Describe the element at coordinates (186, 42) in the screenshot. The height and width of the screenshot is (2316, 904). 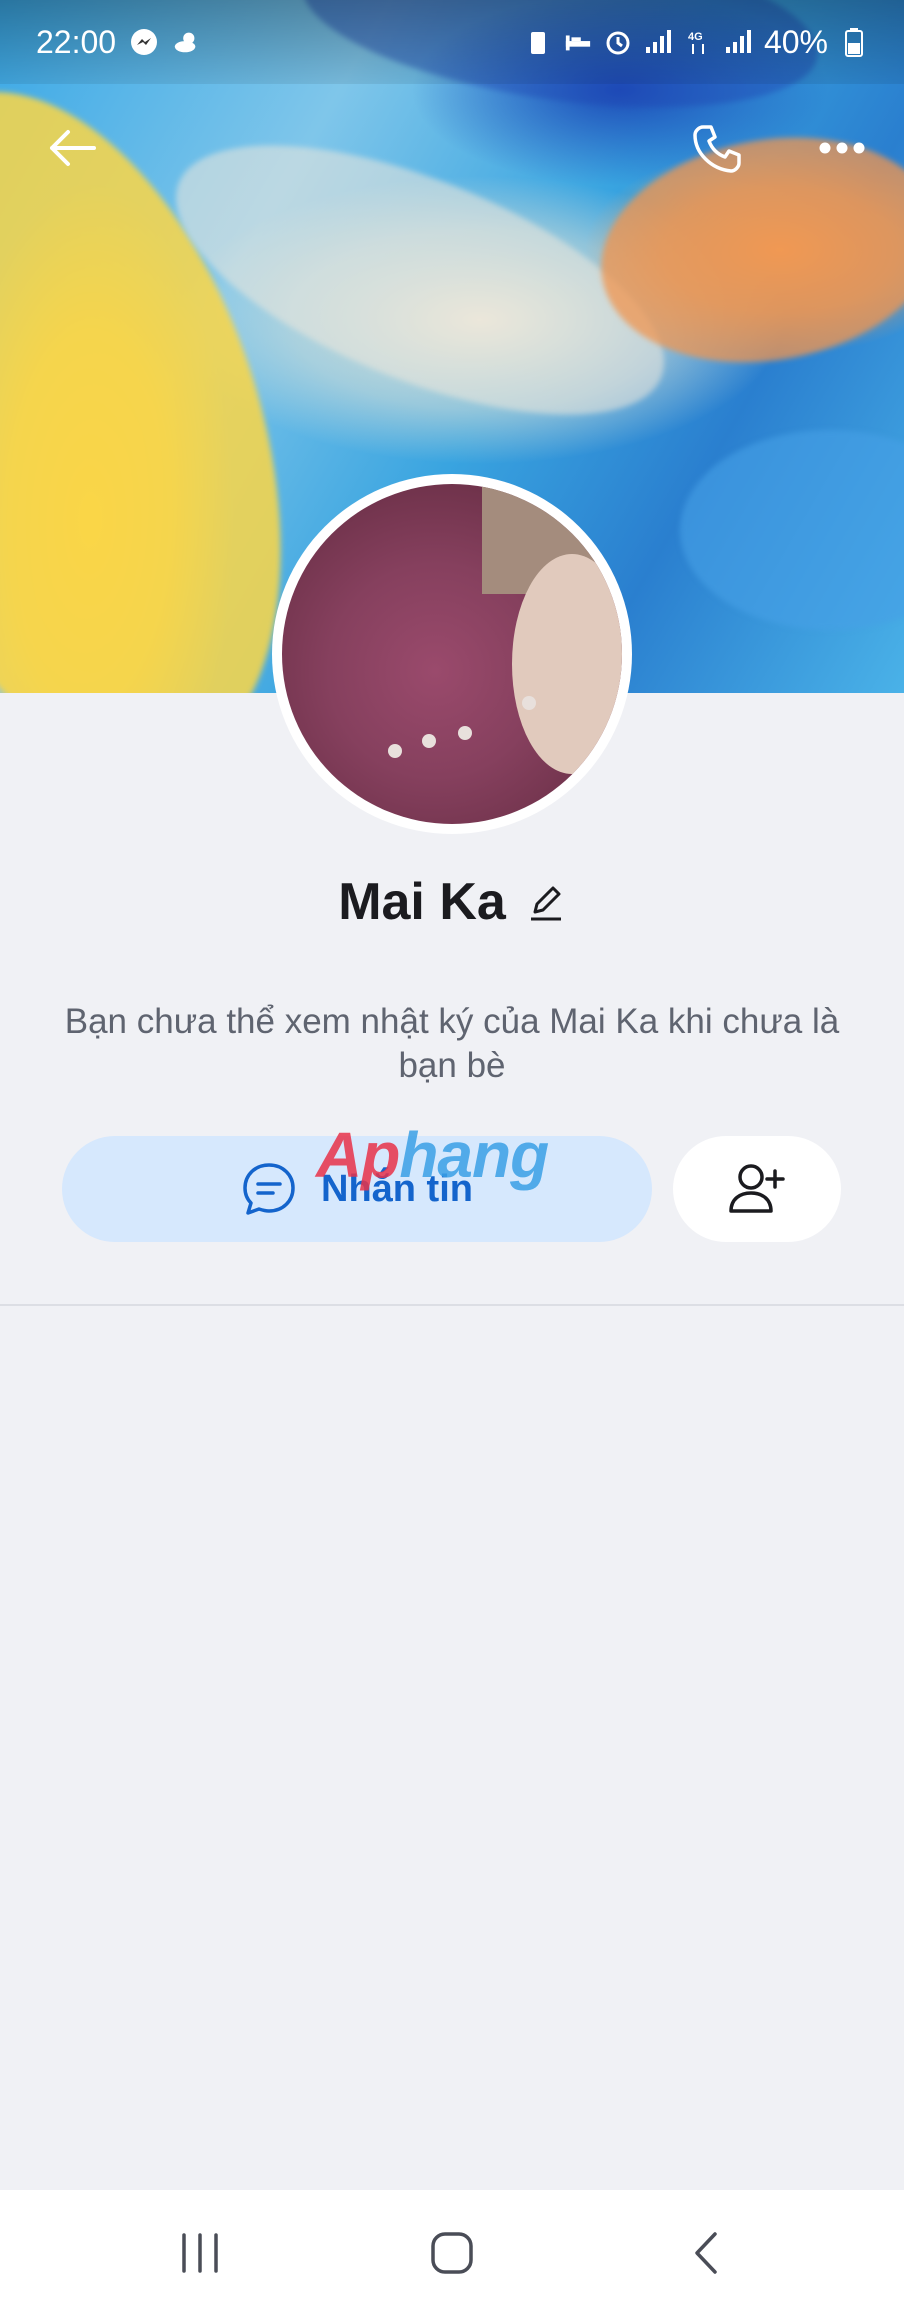
I see `weather-icon` at that location.